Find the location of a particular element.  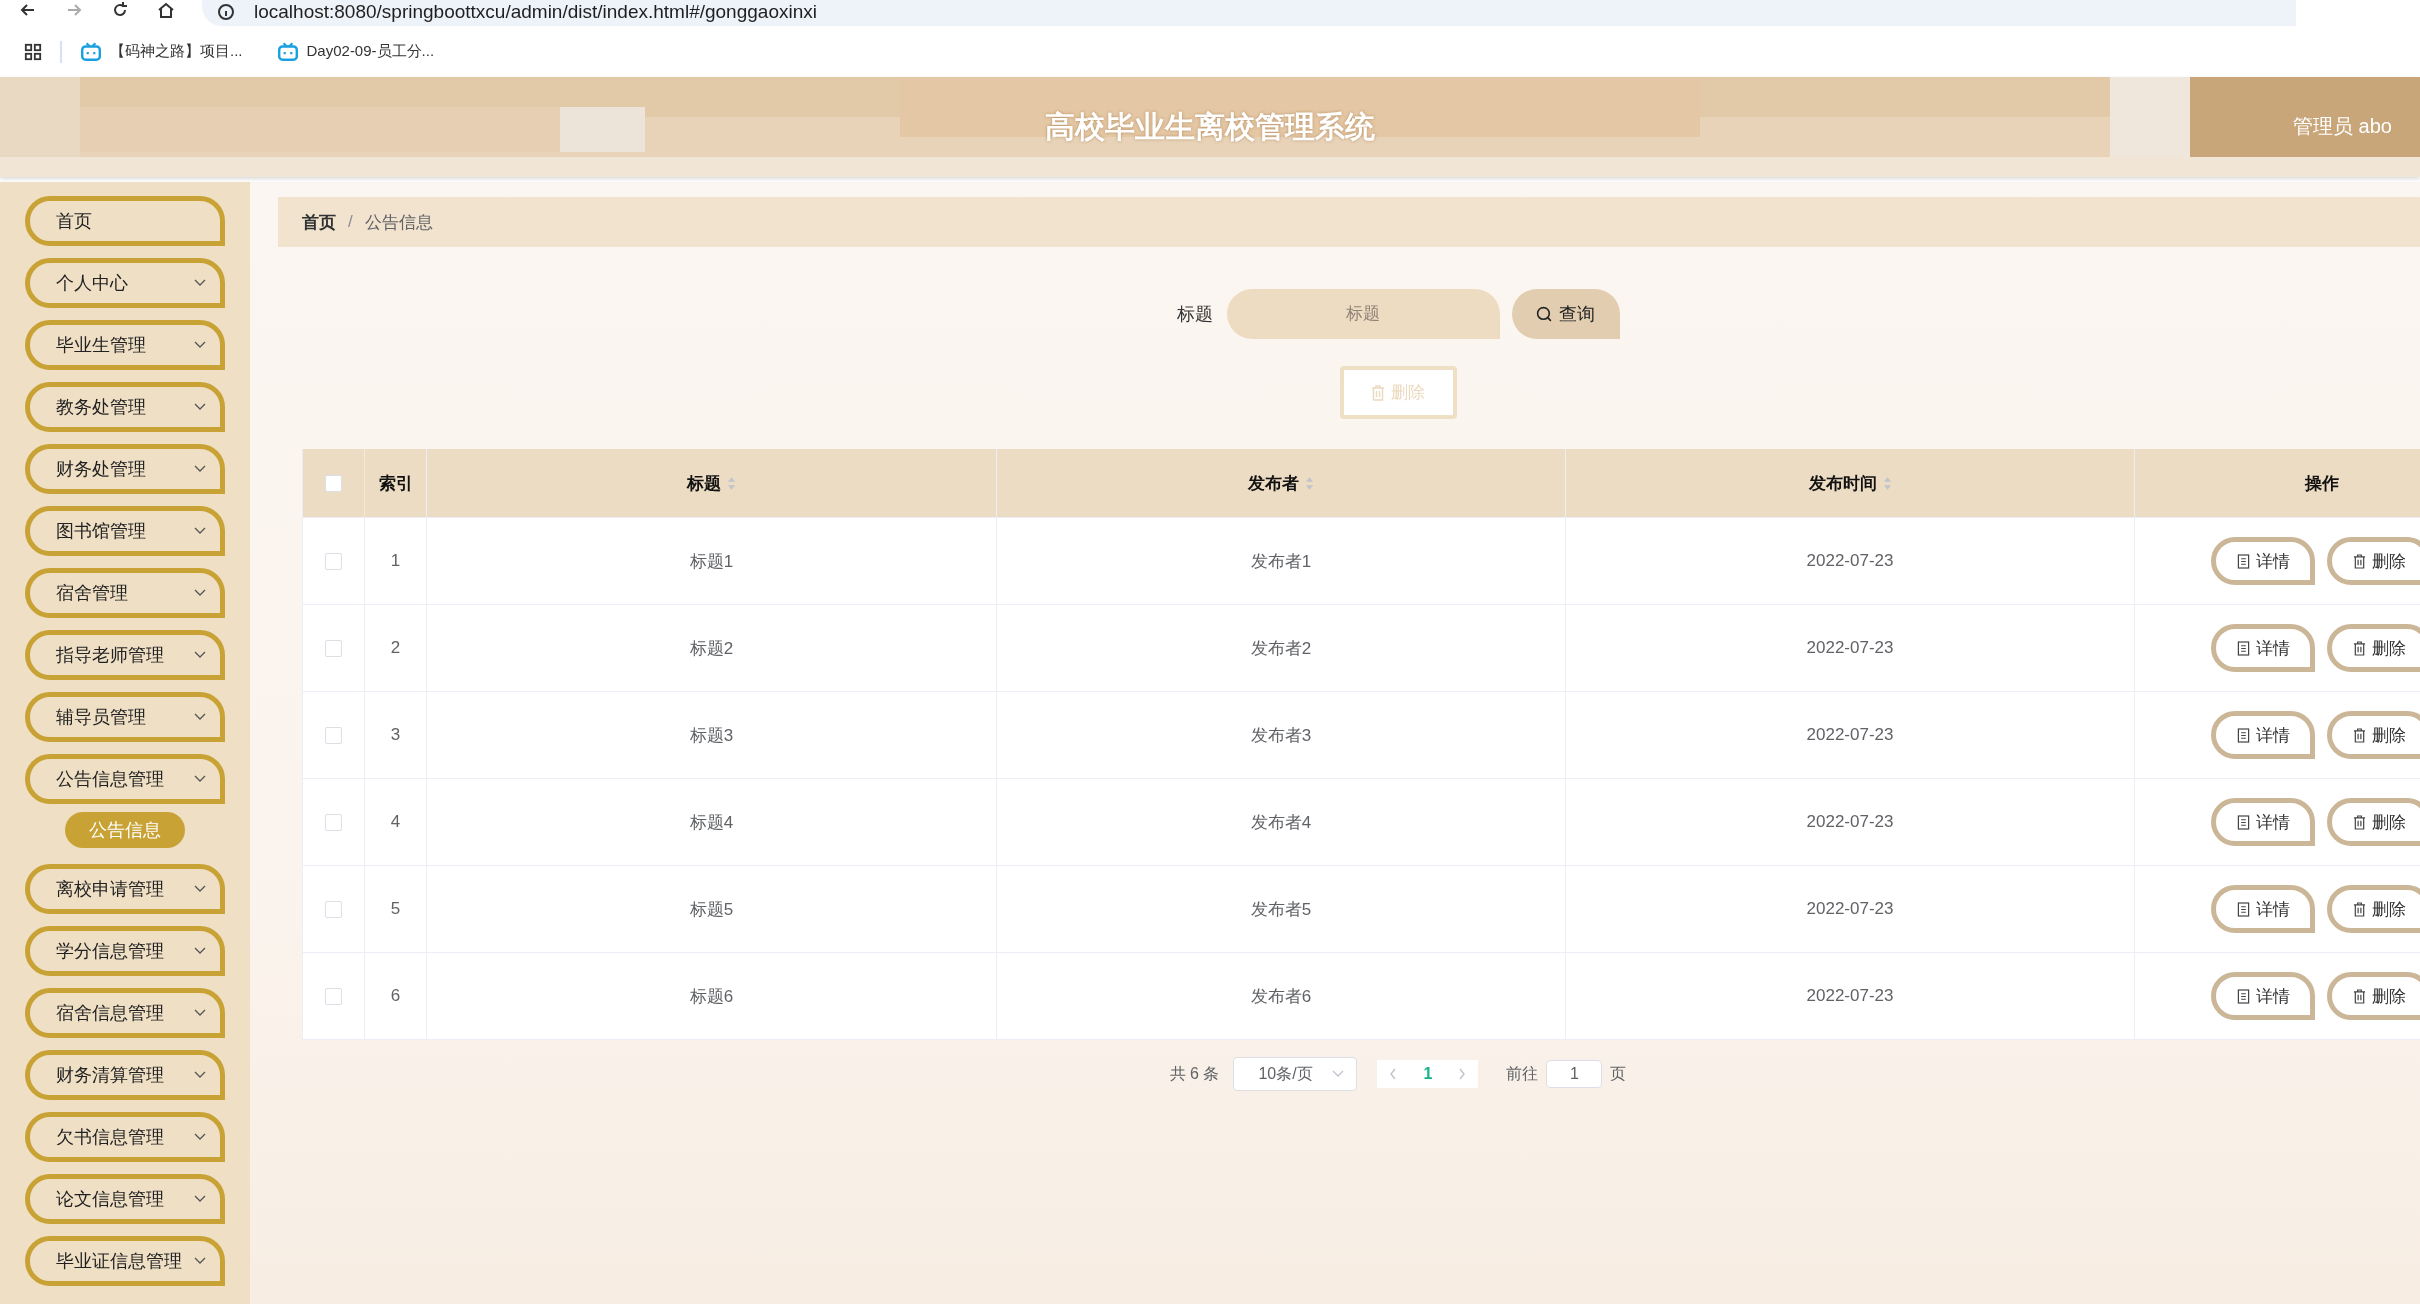

menu-item: 财务处管理 is located at coordinates (125, 469).